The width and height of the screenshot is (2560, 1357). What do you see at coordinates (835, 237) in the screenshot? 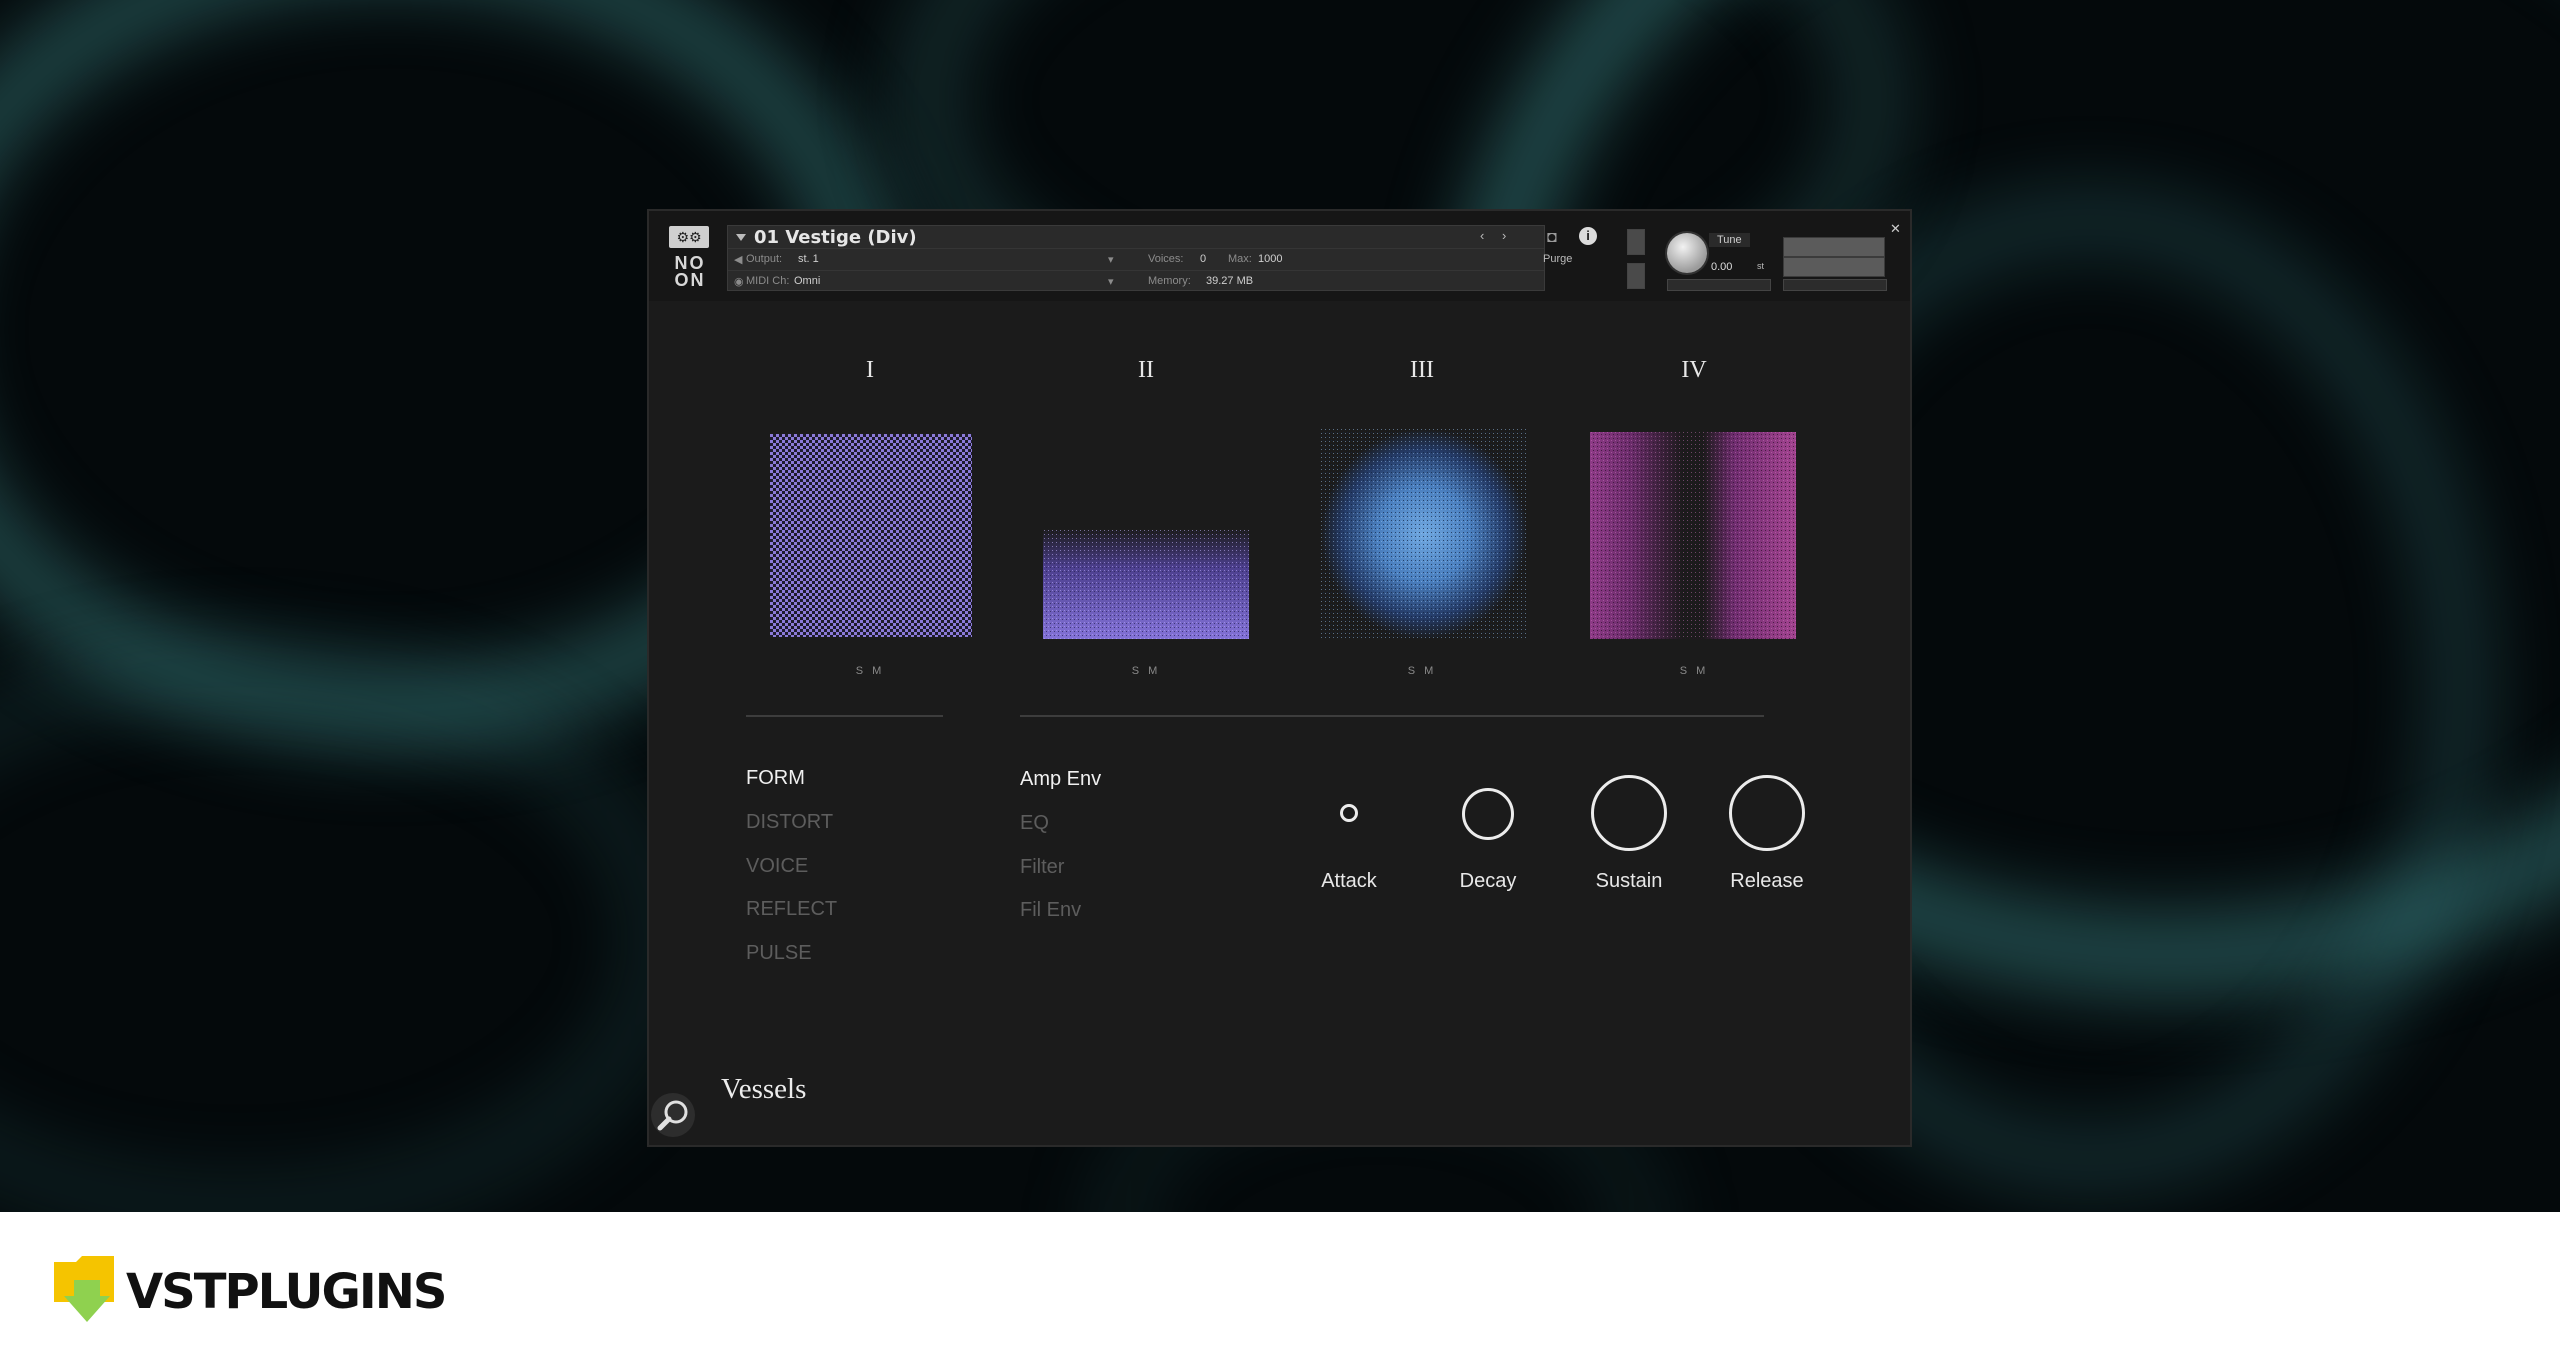
I see `instrument-name: 01 Vestige (Div)` at bounding box center [835, 237].